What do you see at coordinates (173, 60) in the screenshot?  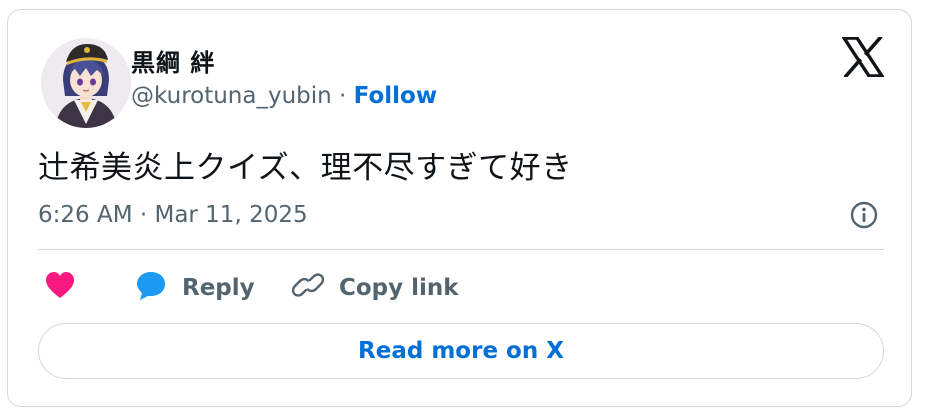 I see `display-name: 黒綱 絆` at bounding box center [173, 60].